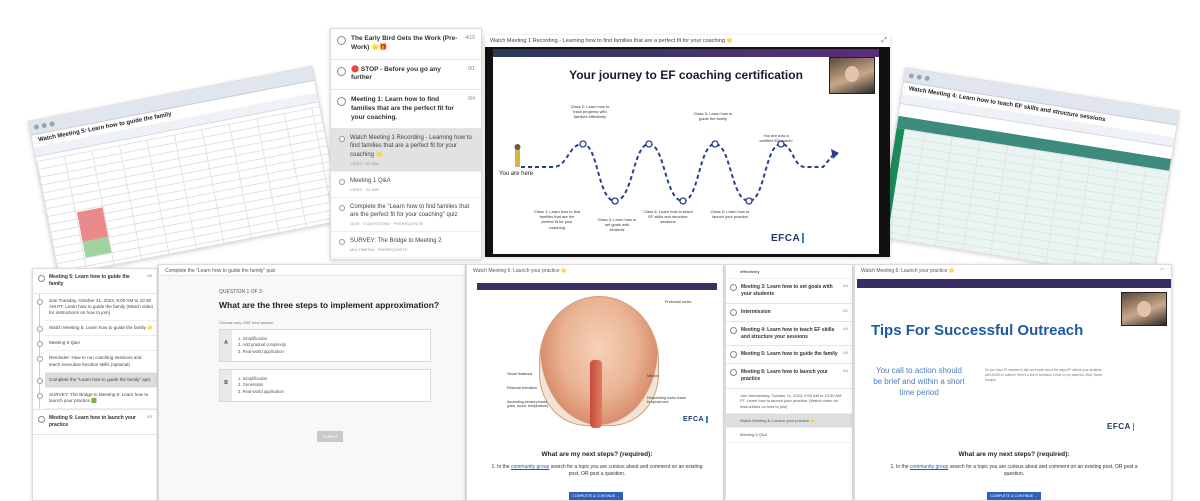 The image size is (1200, 501). What do you see at coordinates (364, 189) in the screenshot?
I see `lesson-meta: VIDEO · 24 MIN` at bounding box center [364, 189].